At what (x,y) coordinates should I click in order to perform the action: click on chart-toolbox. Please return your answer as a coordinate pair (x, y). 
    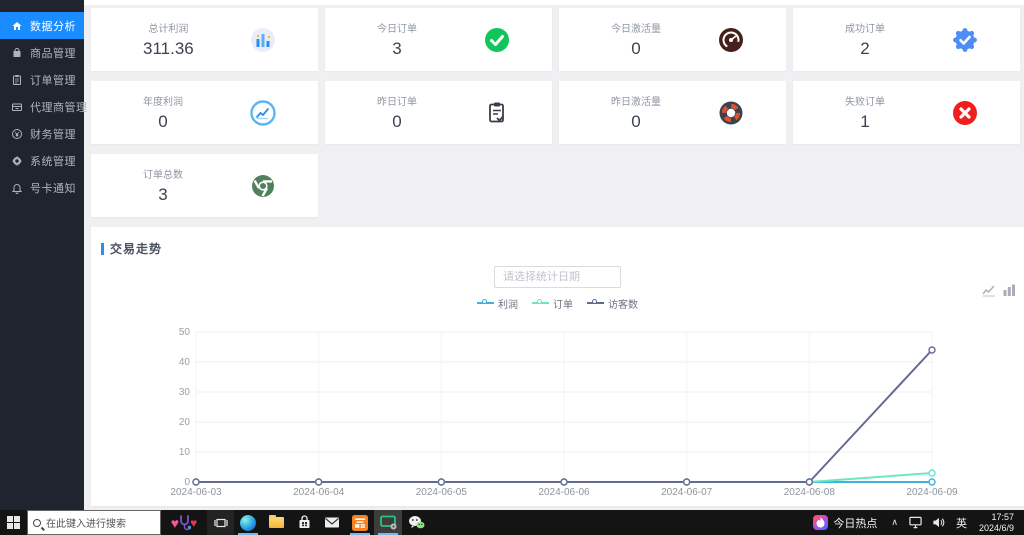
    Looking at the image, I should click on (999, 290).